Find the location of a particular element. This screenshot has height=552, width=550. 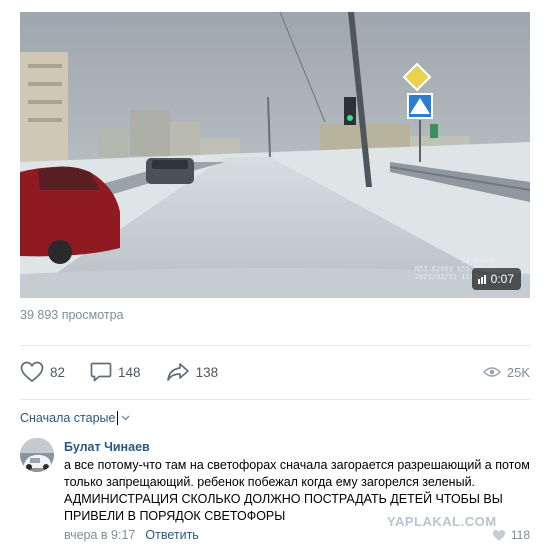

share-count: 138 is located at coordinates (207, 372).